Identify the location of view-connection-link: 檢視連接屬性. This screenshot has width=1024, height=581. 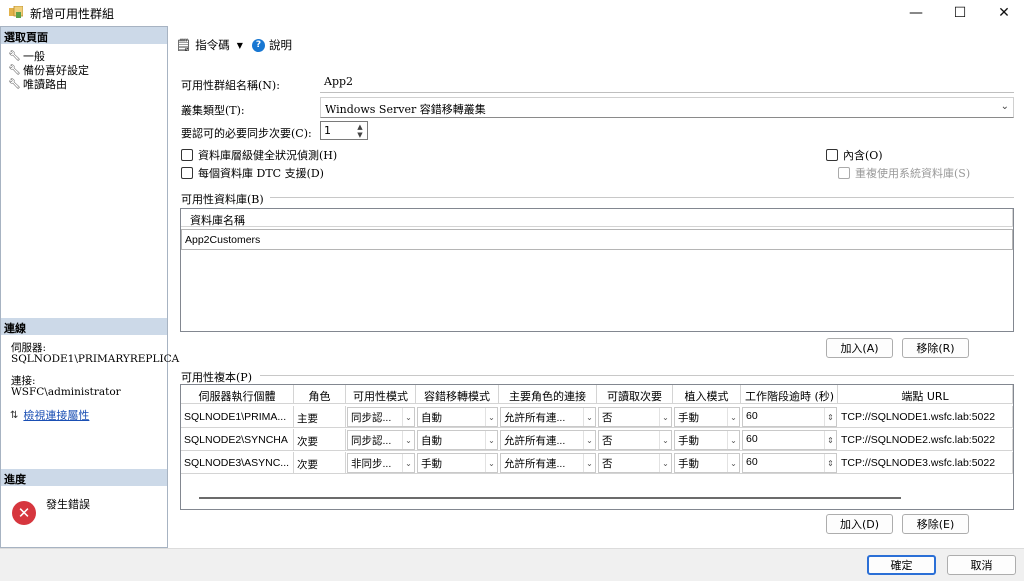
(56, 415).